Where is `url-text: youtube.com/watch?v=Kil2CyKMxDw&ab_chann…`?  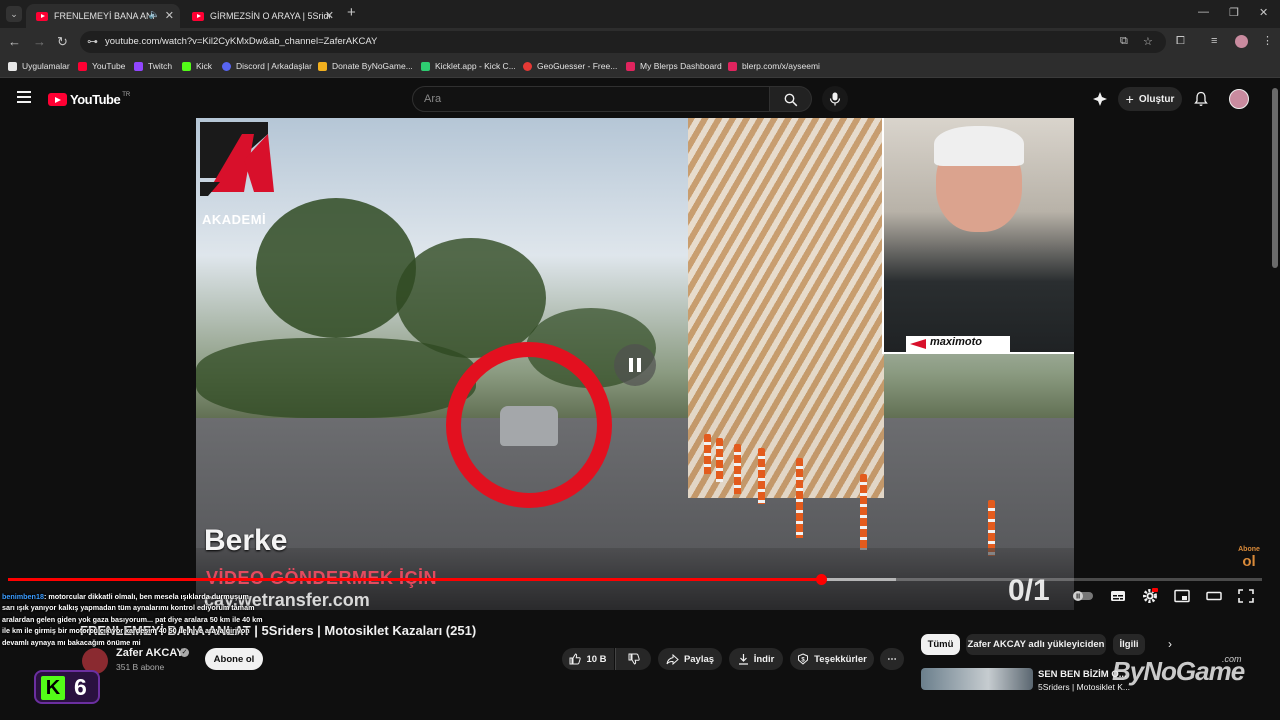 url-text: youtube.com/watch?v=Kil2CyKMxDw&ab_chann… is located at coordinates (241, 41).